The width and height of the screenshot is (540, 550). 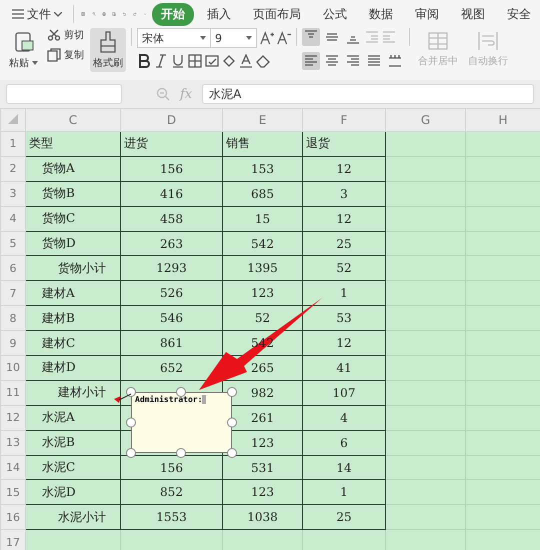 What do you see at coordinates (13, 417) in the screenshot?
I see `row-header: 12` at bounding box center [13, 417].